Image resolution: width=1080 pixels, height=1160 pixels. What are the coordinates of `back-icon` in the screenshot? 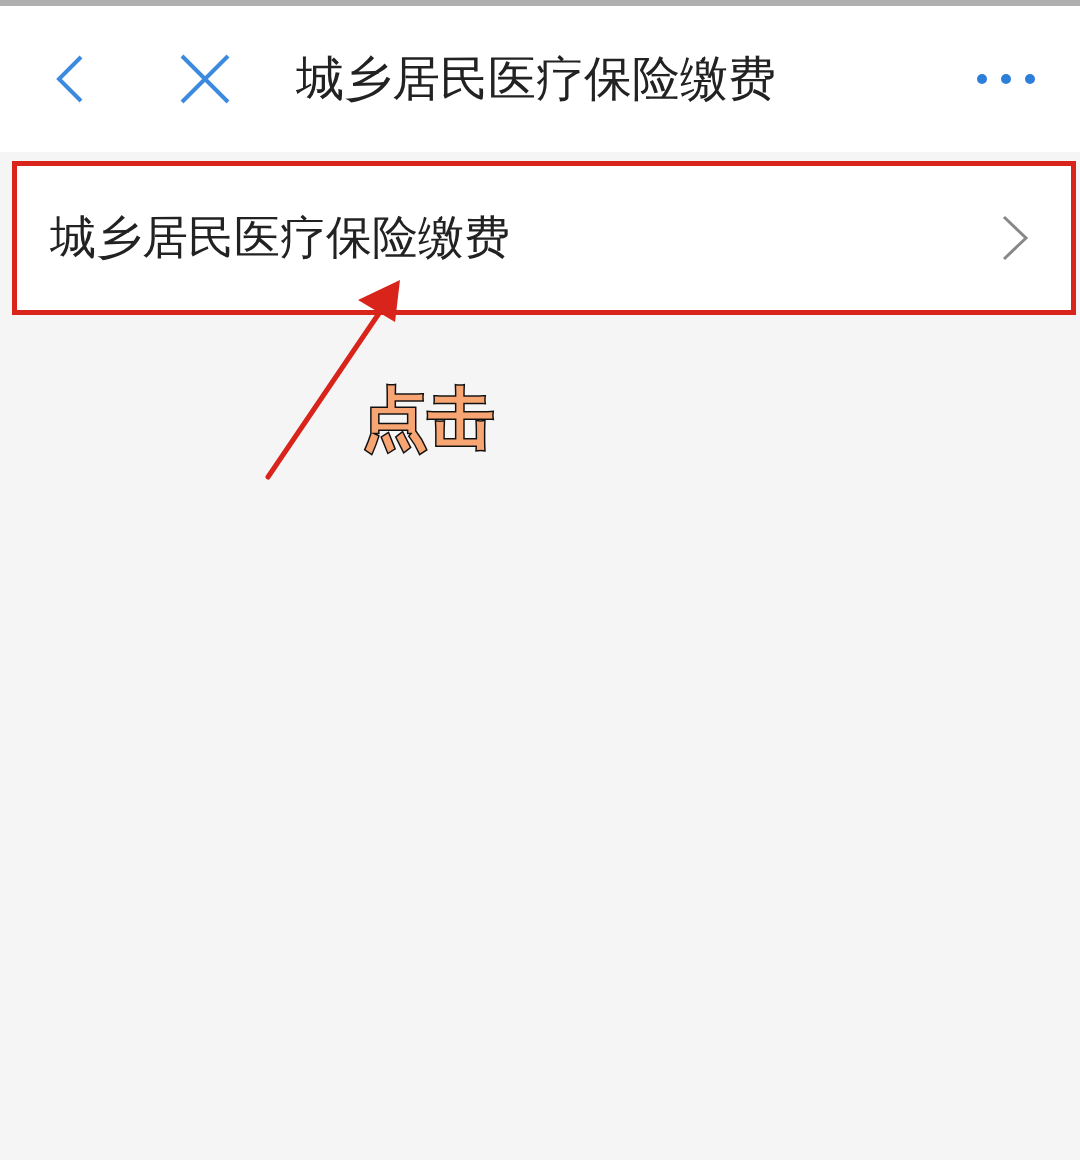 It's located at (70, 79).